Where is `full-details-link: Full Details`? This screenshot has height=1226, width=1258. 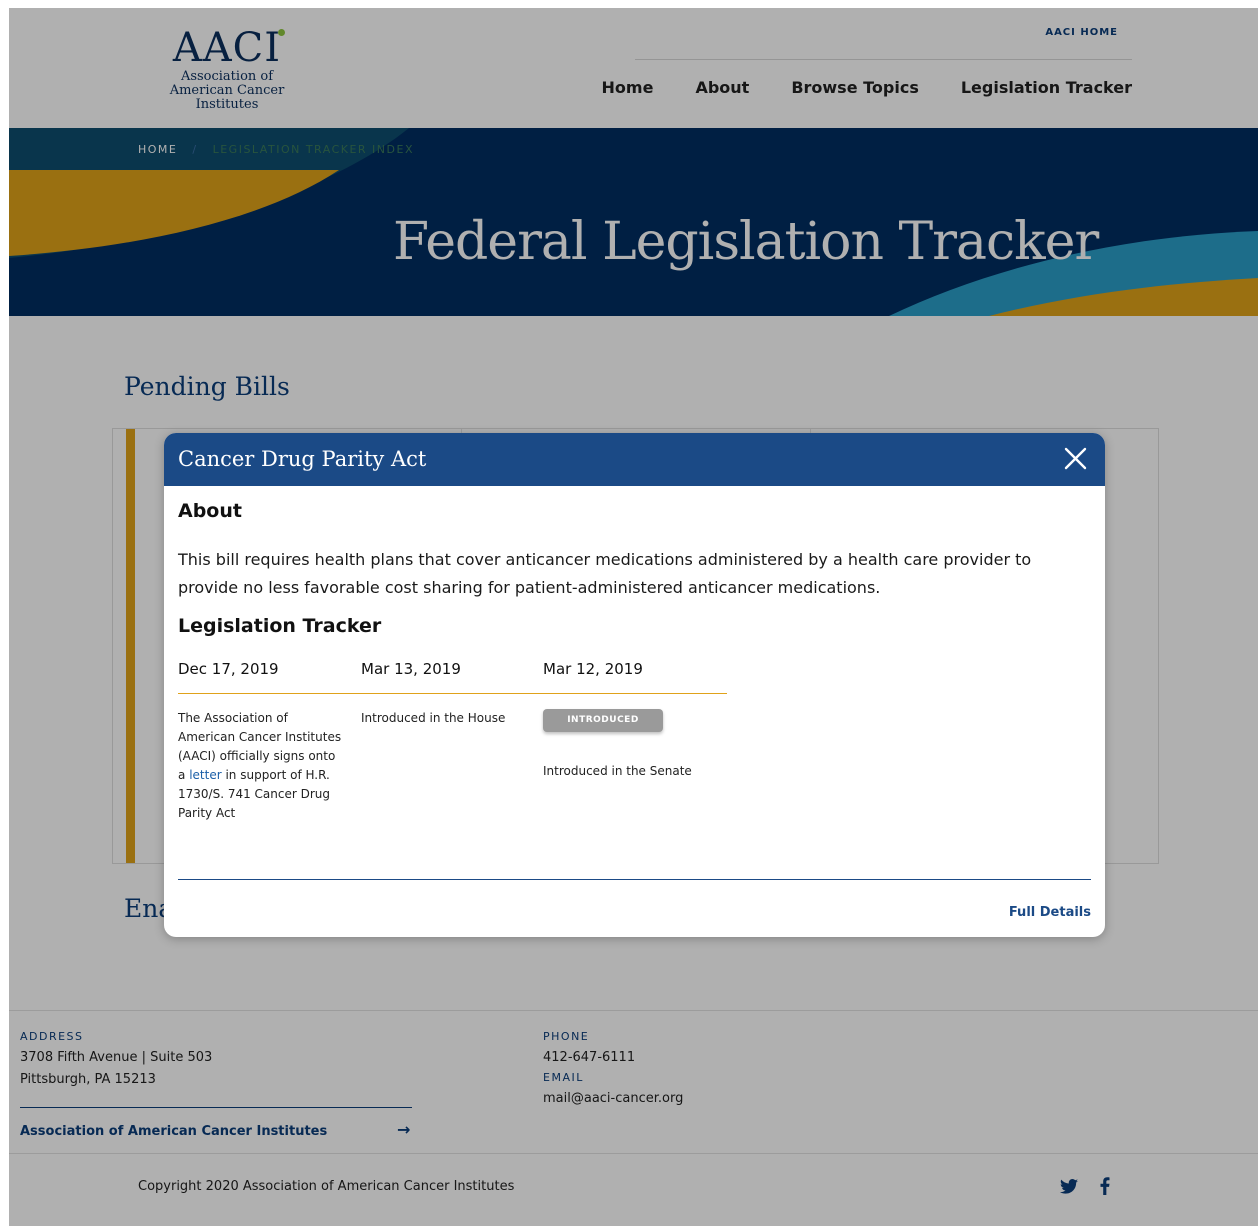
full-details-link: Full Details is located at coordinates (1050, 912).